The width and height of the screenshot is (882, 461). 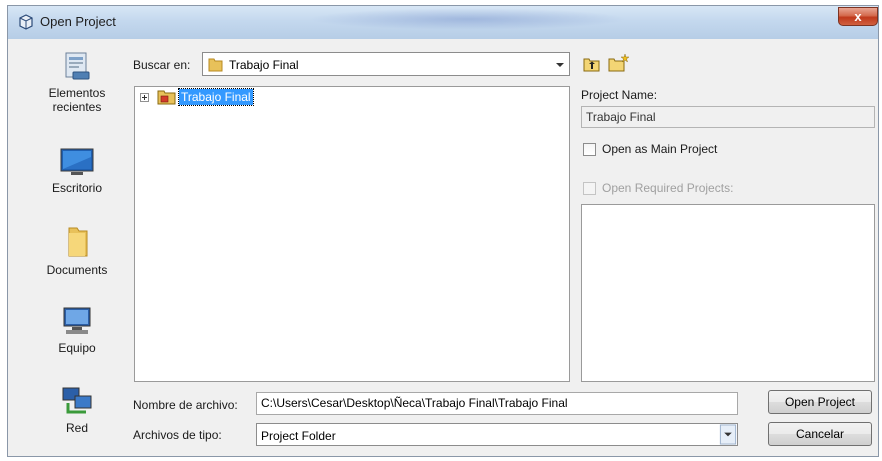 What do you see at coordinates (77, 400) in the screenshot?
I see `network-icon` at bounding box center [77, 400].